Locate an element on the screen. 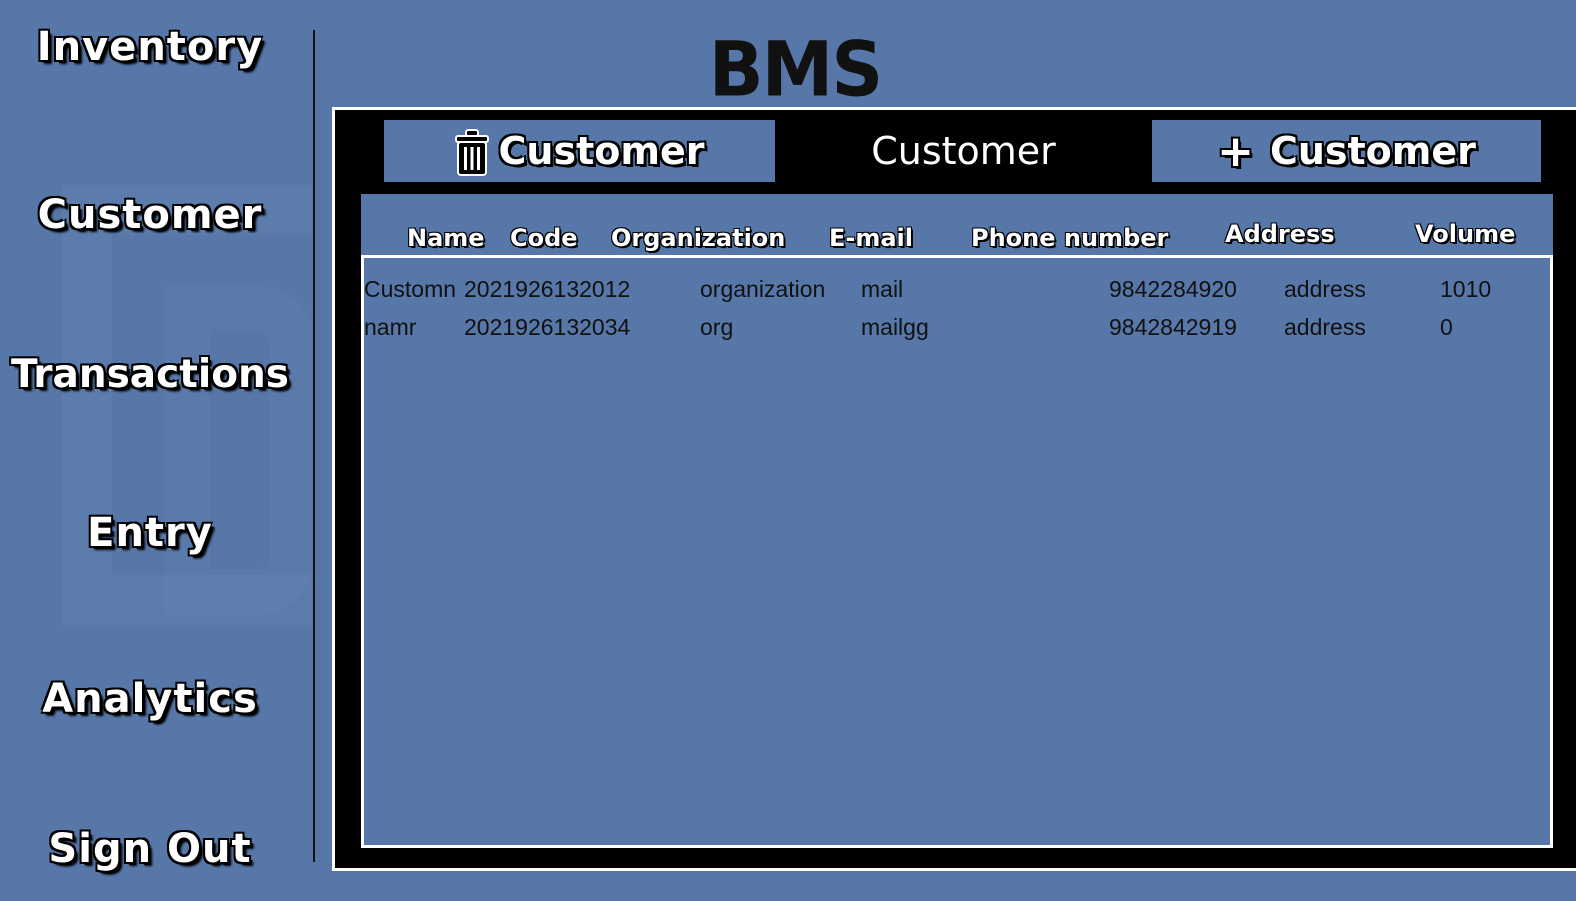 The height and width of the screenshot is (901, 1576). column-header-name: Name is located at coordinates (446, 238).